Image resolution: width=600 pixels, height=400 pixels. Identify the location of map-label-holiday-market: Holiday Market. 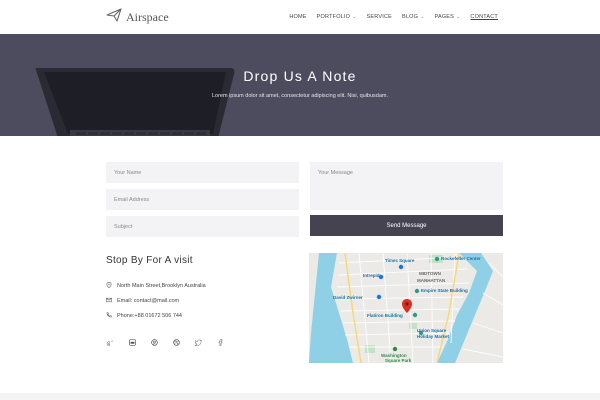
(433, 336).